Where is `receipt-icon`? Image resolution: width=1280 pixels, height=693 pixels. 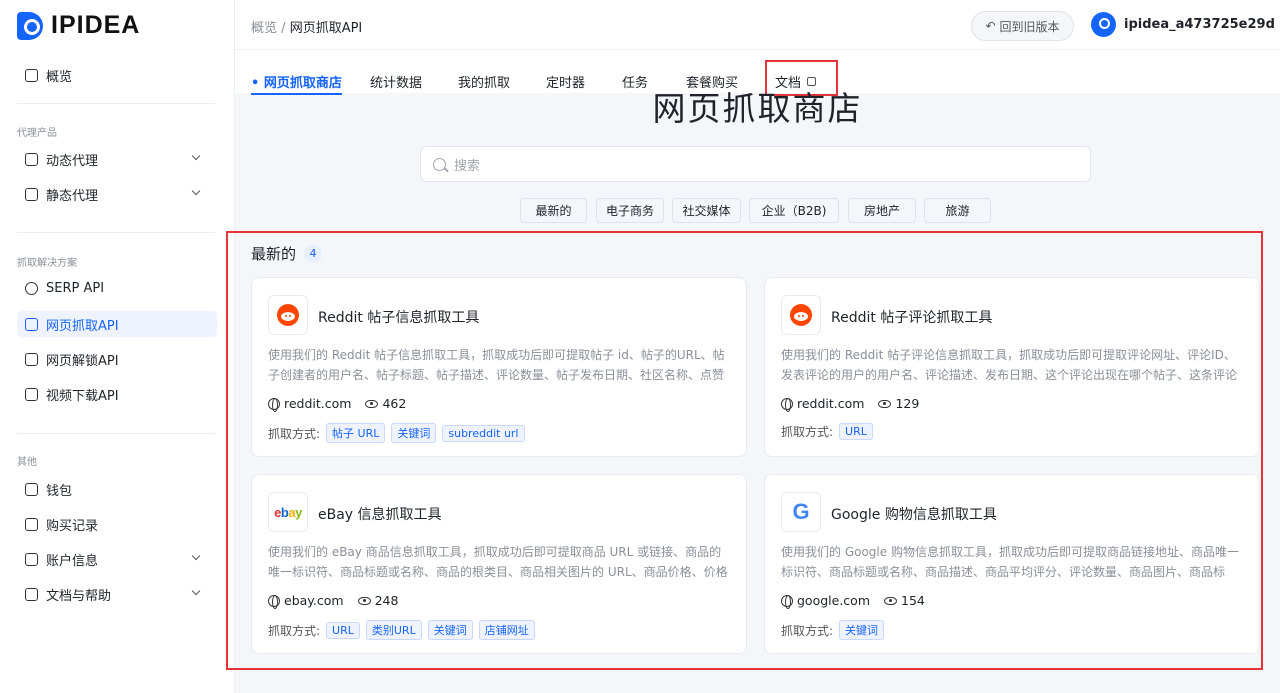 receipt-icon is located at coordinates (31, 524).